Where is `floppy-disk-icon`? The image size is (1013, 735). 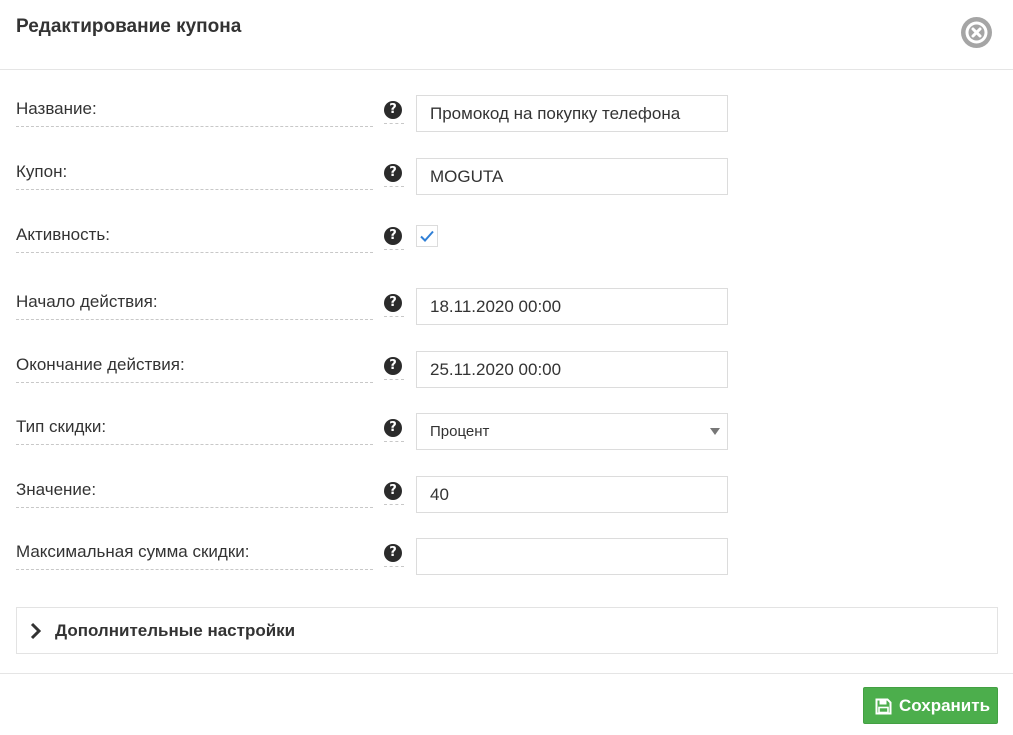
floppy-disk-icon is located at coordinates (883, 706).